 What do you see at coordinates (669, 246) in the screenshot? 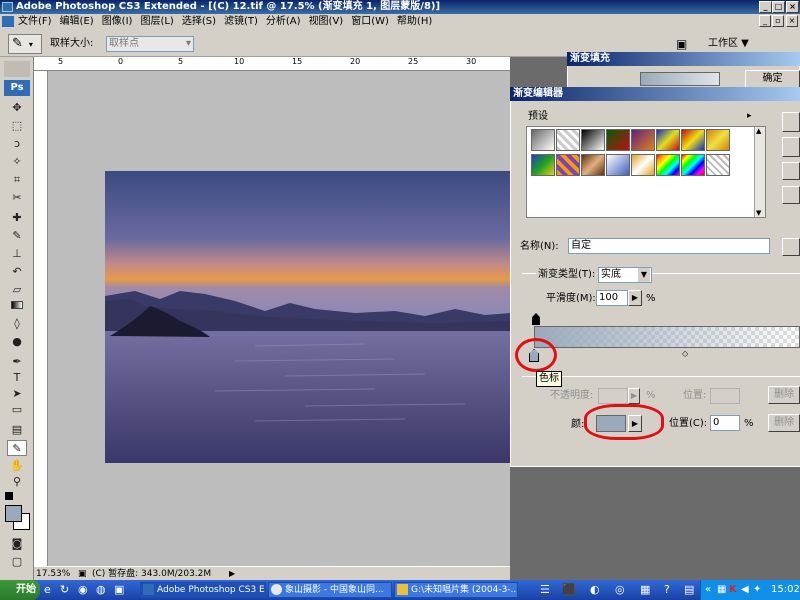
I see `name-field: 自定` at bounding box center [669, 246].